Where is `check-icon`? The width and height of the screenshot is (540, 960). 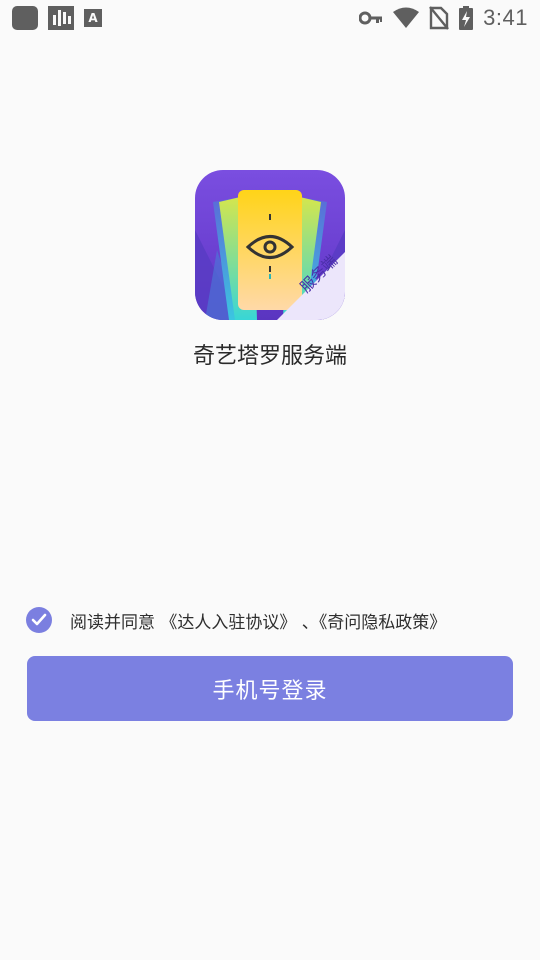 check-icon is located at coordinates (39, 619).